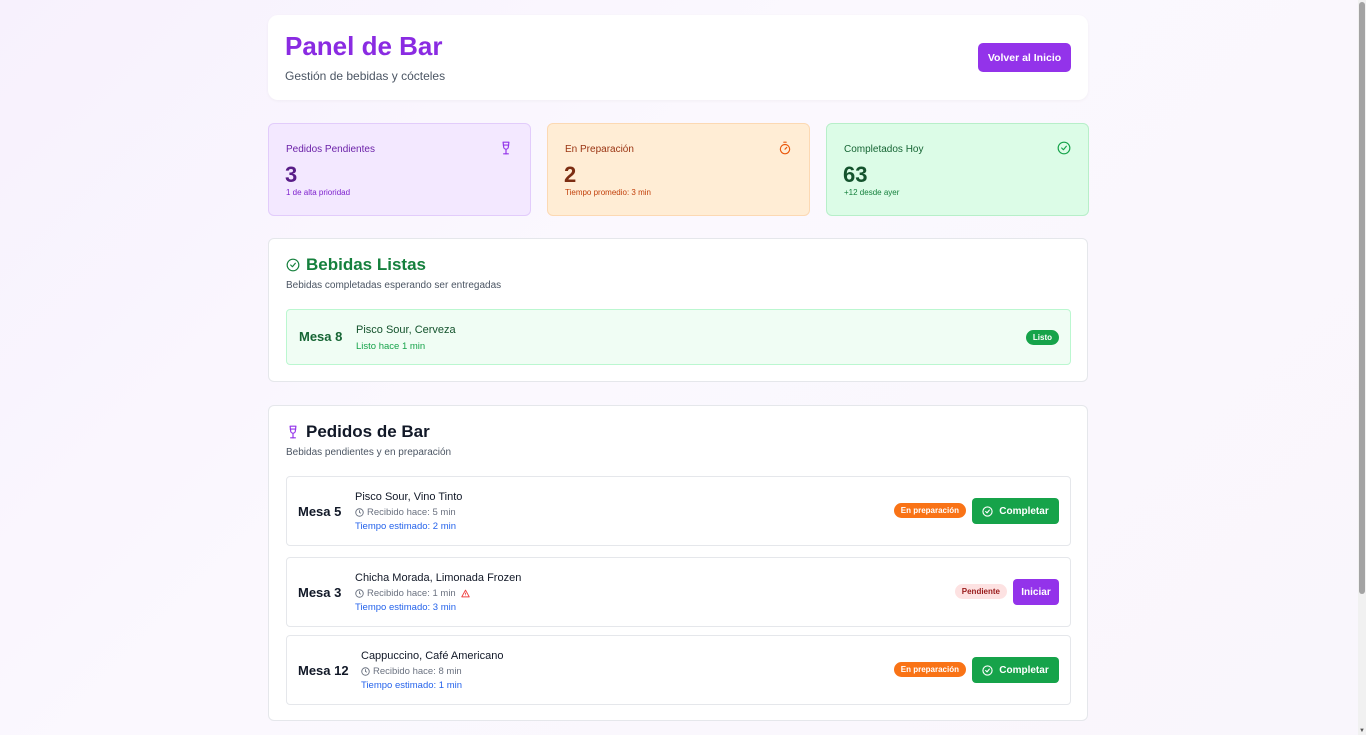 The width and height of the screenshot is (1366, 735). Describe the element at coordinates (855, 174) in the screenshot. I see `stat-value: 63` at that location.